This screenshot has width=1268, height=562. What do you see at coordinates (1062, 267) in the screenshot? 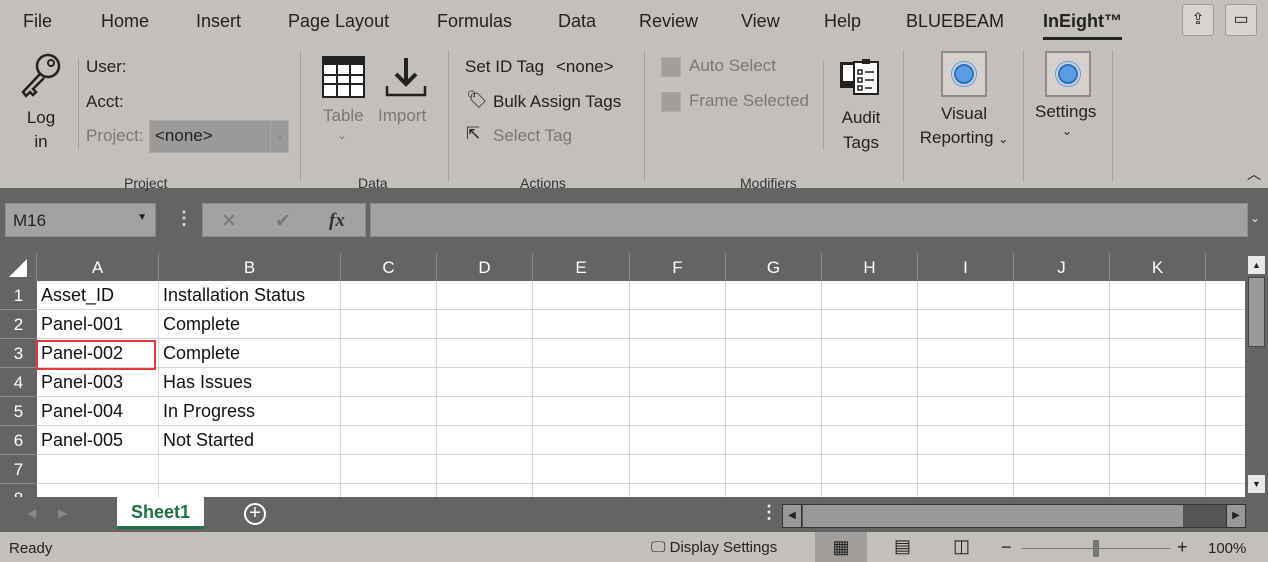
I see `column-header: J` at bounding box center [1062, 267].